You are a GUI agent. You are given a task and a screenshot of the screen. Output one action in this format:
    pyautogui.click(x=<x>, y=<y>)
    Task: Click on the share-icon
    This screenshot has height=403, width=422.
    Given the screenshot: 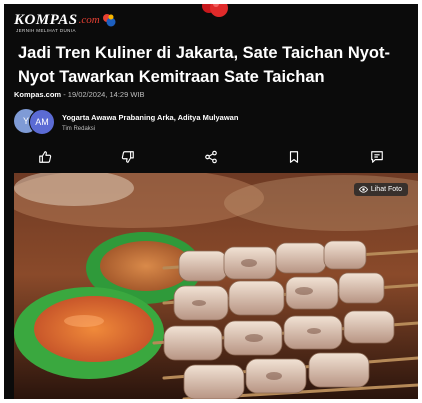 What is the action you would take?
    pyautogui.click(x=211, y=157)
    